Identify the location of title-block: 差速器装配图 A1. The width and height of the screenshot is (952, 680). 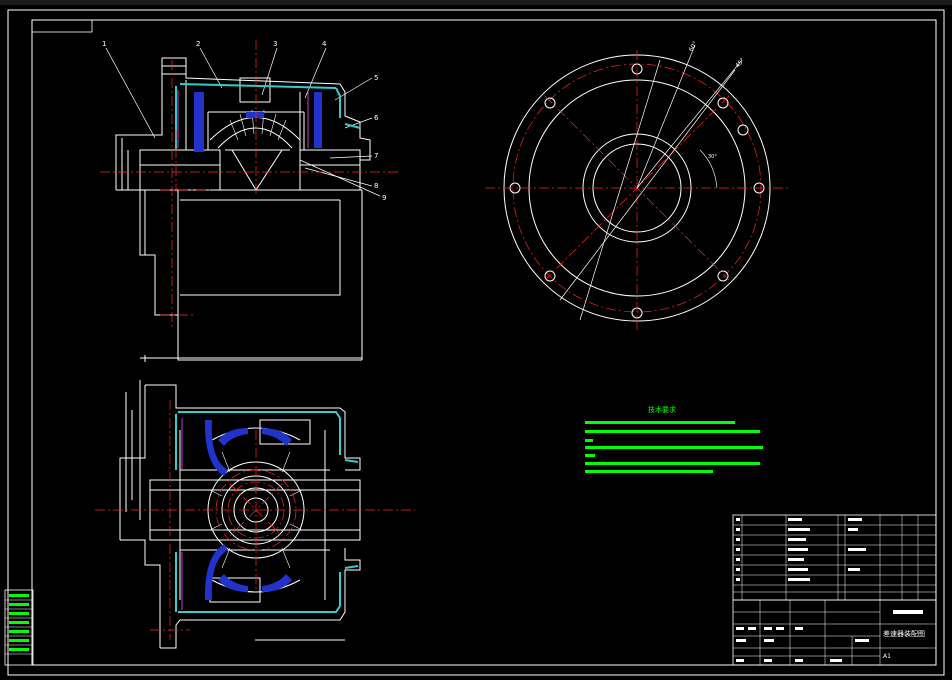
(834, 632).